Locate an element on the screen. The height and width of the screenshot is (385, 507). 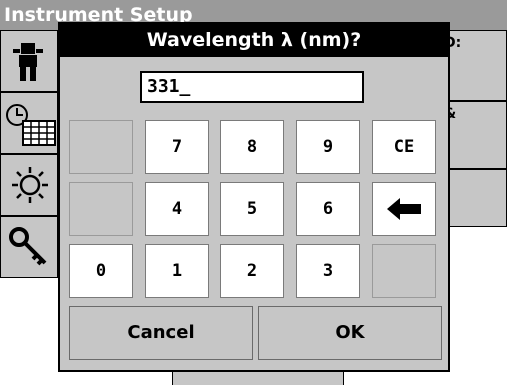
lamp-icon is located at coordinates (30, 185).